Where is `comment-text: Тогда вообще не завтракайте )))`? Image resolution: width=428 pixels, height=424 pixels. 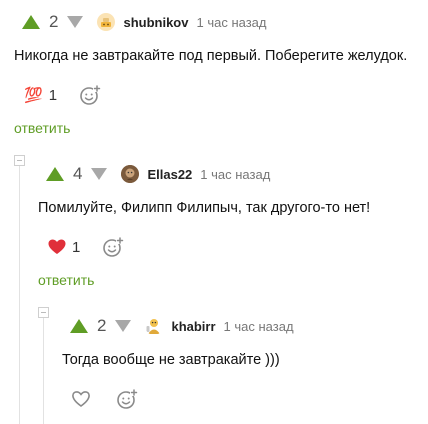 comment-text: Тогда вообще не завтракайте ))) is located at coordinates (171, 360).